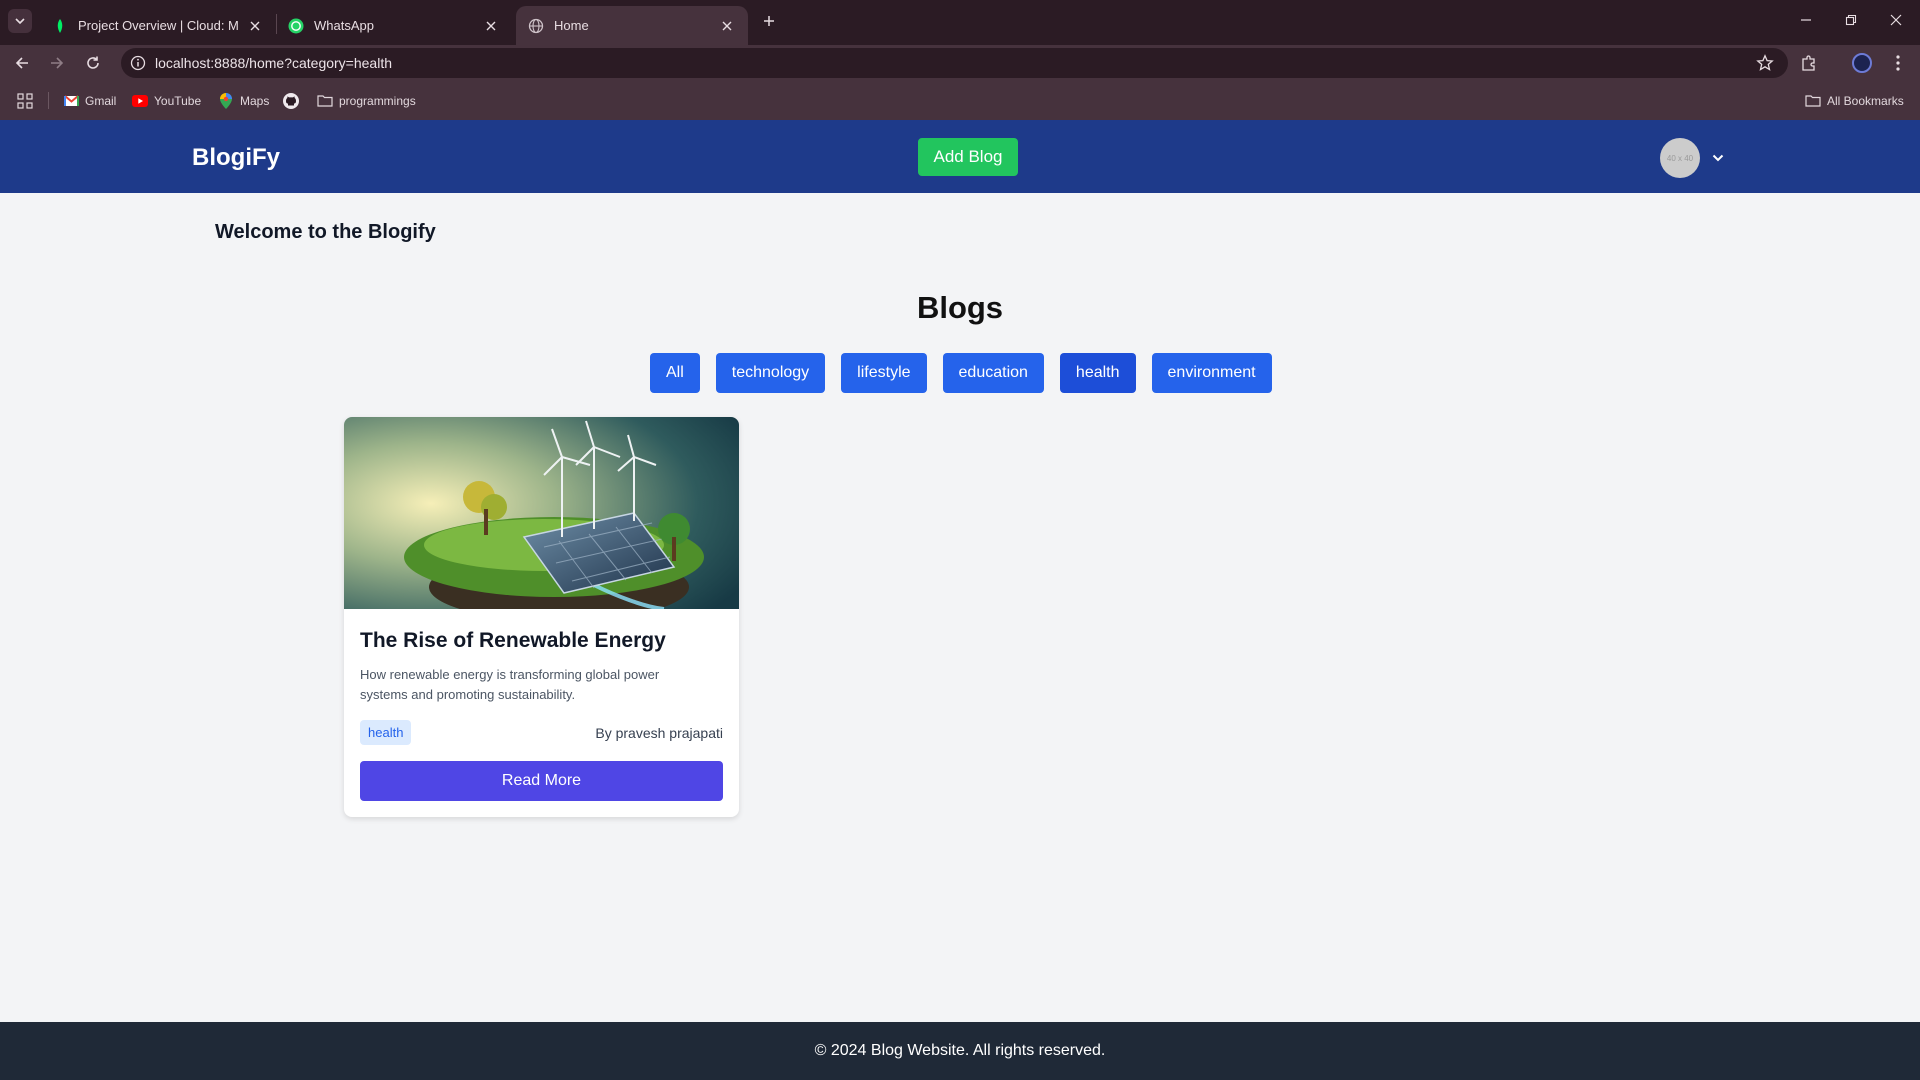  What do you see at coordinates (1097, 373) in the screenshot?
I see `filter-health: health` at bounding box center [1097, 373].